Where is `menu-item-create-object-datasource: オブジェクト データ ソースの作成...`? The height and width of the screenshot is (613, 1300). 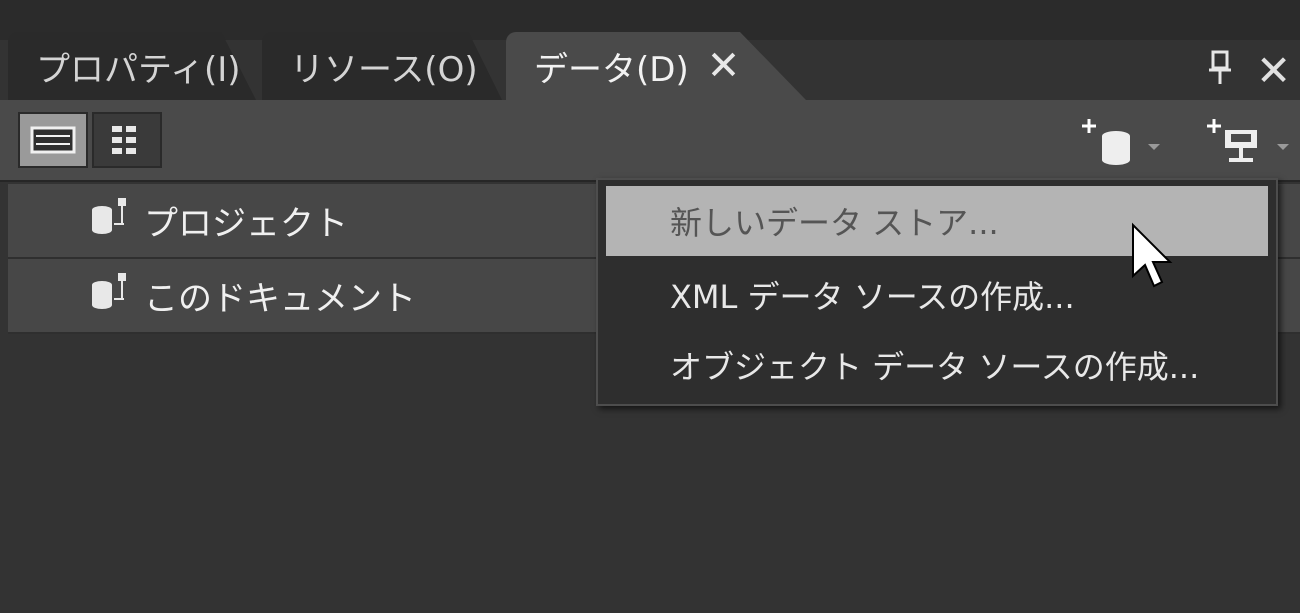
menu-item-create-object-datasource: オブジェクト データ ソースの作成... is located at coordinates (937, 365).